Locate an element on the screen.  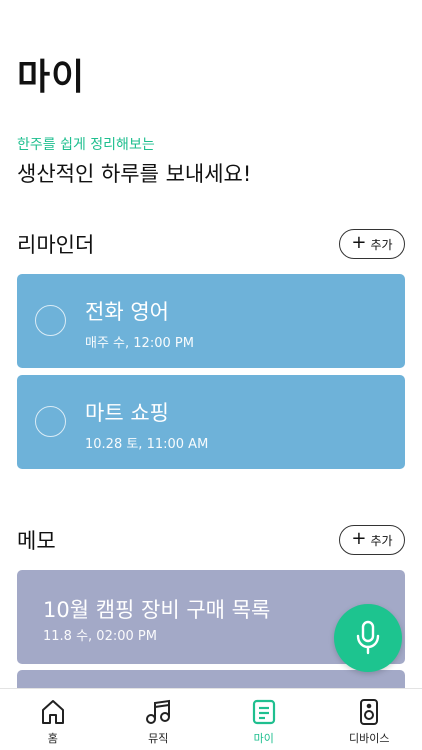
home-icon is located at coordinates (52, 712).